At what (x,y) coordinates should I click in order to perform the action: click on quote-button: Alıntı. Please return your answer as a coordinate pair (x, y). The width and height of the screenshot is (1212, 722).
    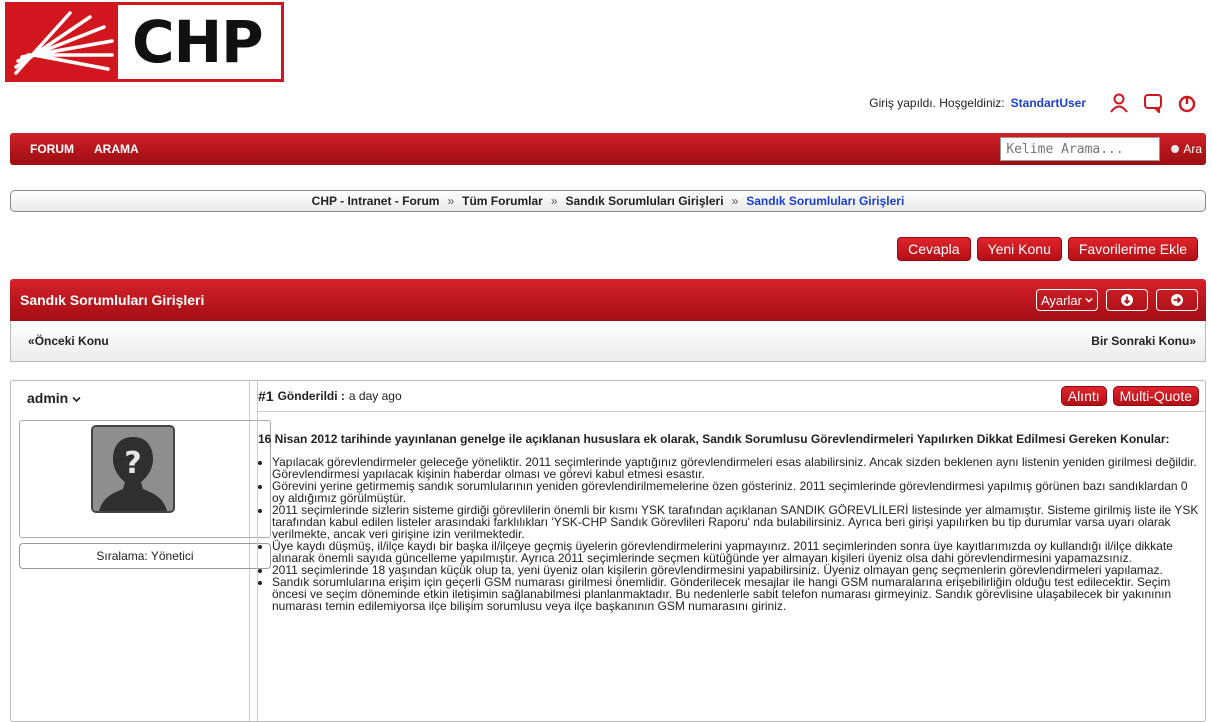
    Looking at the image, I should click on (1083, 396).